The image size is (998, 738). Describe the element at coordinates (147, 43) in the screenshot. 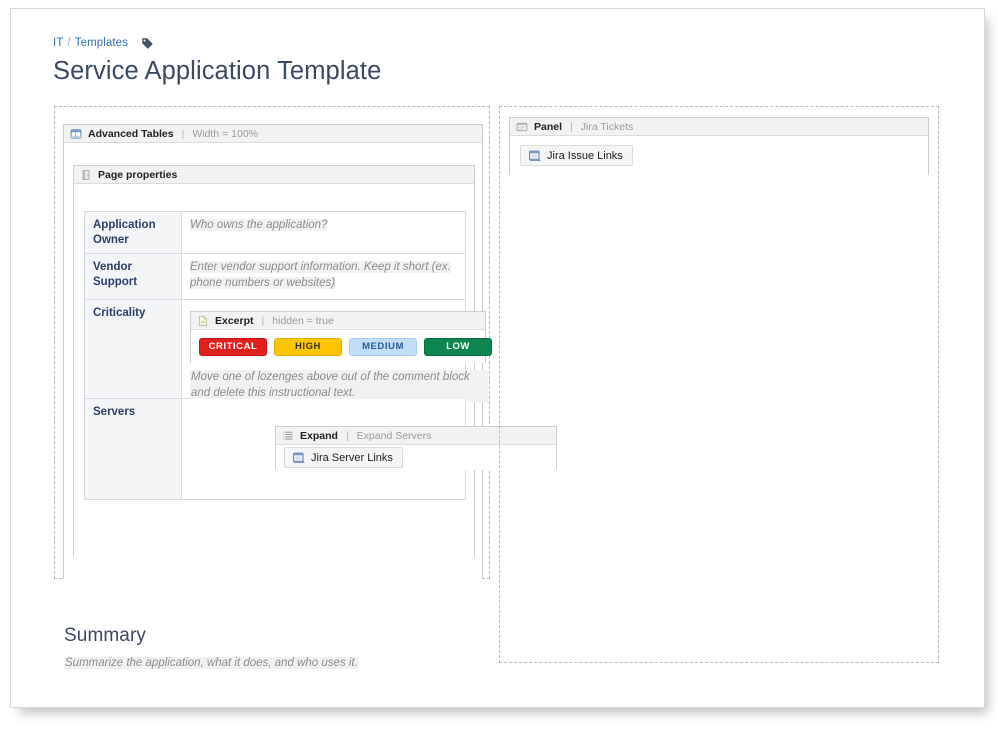

I see `tag-icon` at that location.